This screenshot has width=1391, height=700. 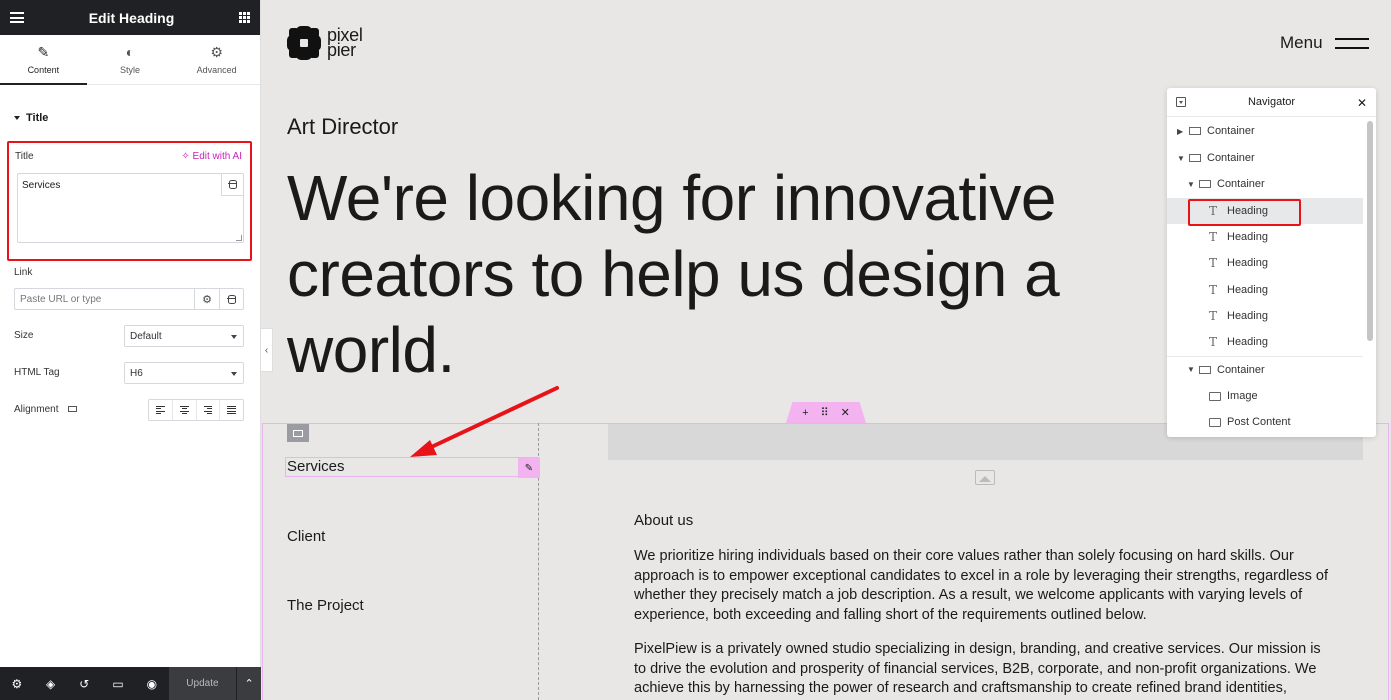 What do you see at coordinates (51, 684) in the screenshot?
I see `layers-icon: ◈` at bounding box center [51, 684].